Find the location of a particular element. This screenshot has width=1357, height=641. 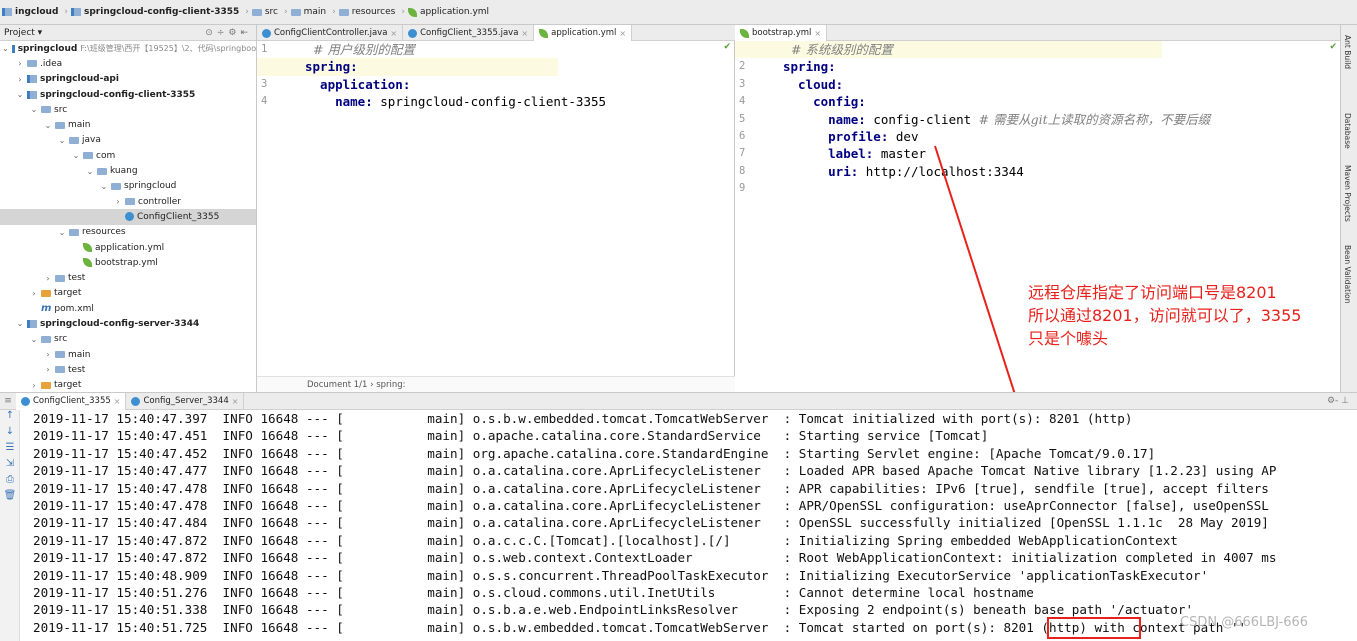

run-tab-label: ConfigClient_3355 is located at coordinates (72, 401).